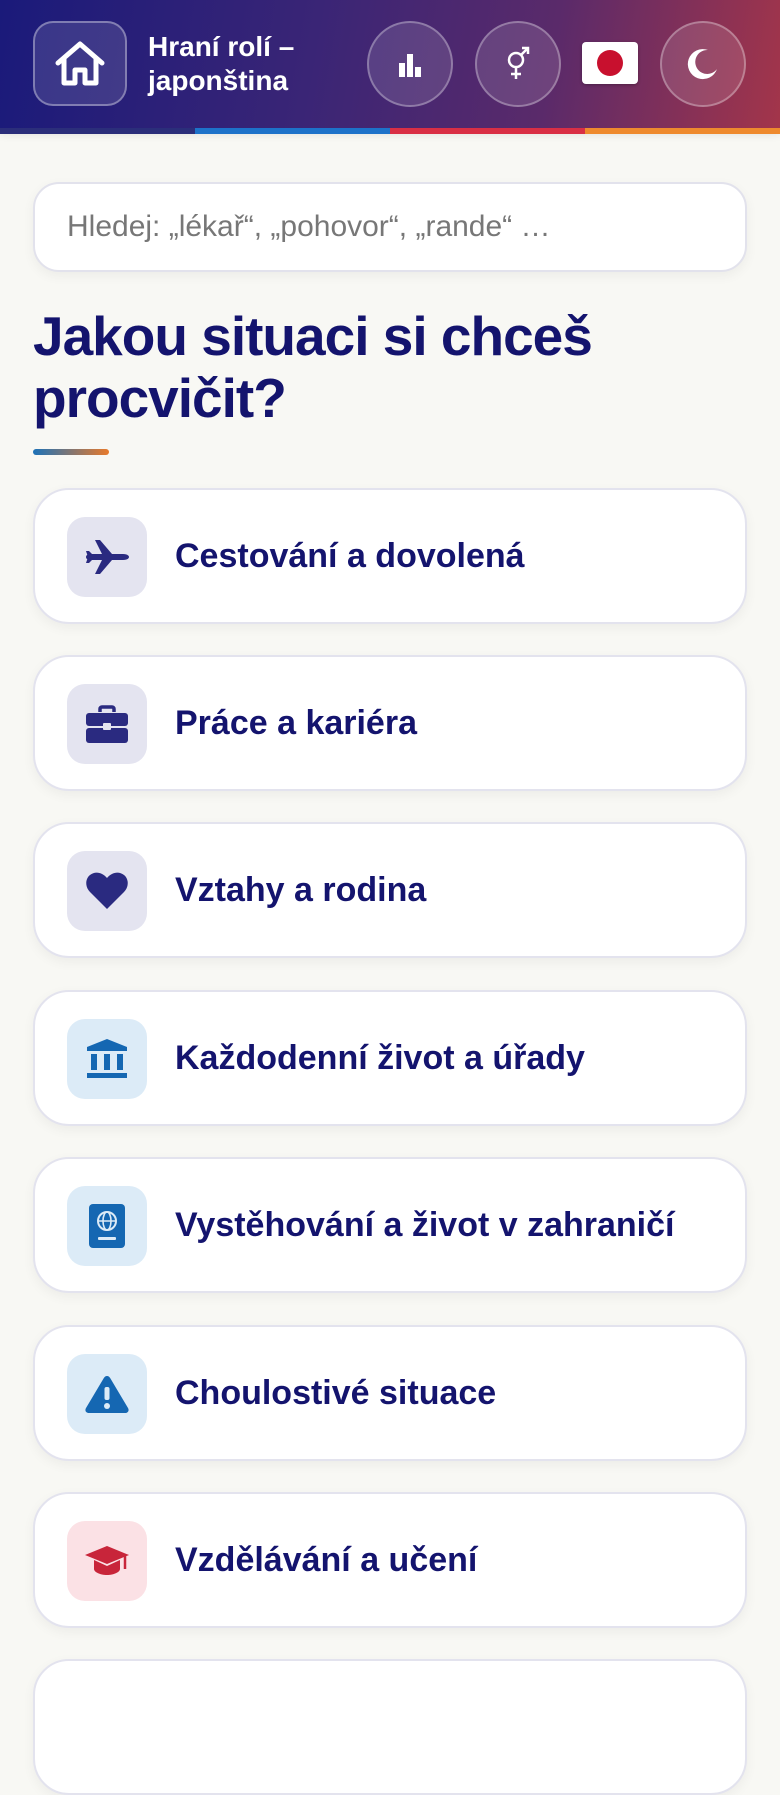  Describe the element at coordinates (301, 890) in the screenshot. I see `category-label: Vztahy a rodina` at that location.